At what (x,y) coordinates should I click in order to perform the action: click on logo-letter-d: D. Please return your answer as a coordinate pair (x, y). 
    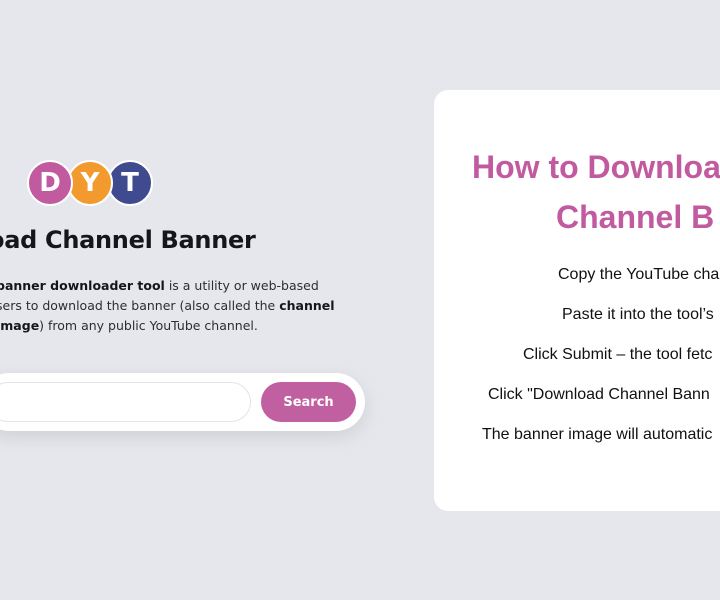
    Looking at the image, I should click on (50, 183).